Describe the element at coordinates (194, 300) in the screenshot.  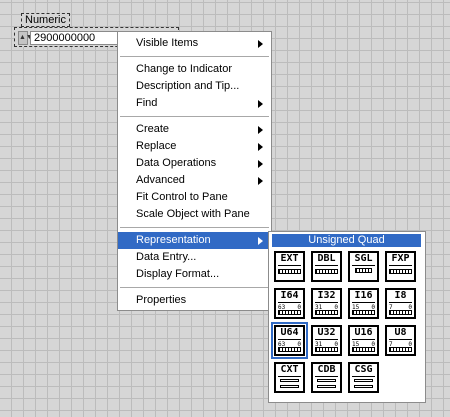
I see `menu-item-properties: Properties` at that location.